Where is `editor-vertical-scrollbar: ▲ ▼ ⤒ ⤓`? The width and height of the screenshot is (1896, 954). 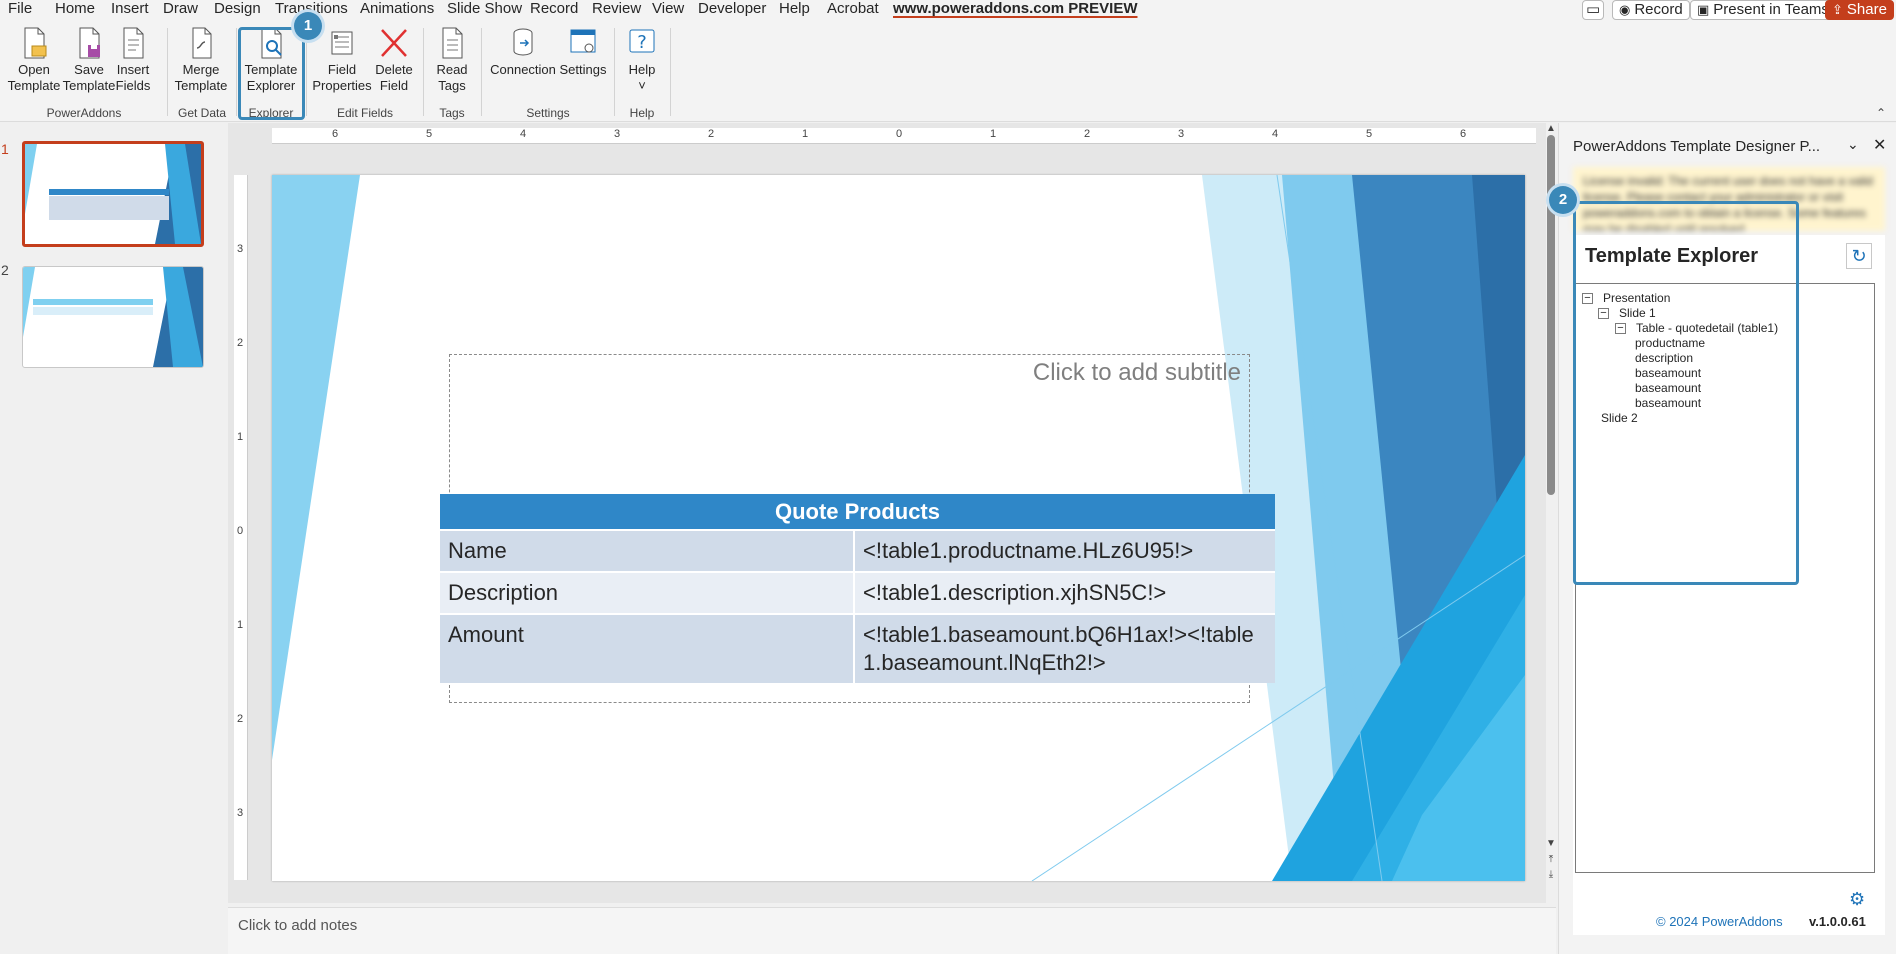
editor-vertical-scrollbar: ▲ ▼ ⤒ ⤓ is located at coordinates (1551, 513).